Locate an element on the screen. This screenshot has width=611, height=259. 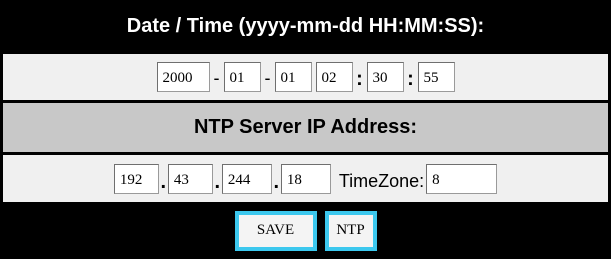
minute-input is located at coordinates (385, 77).